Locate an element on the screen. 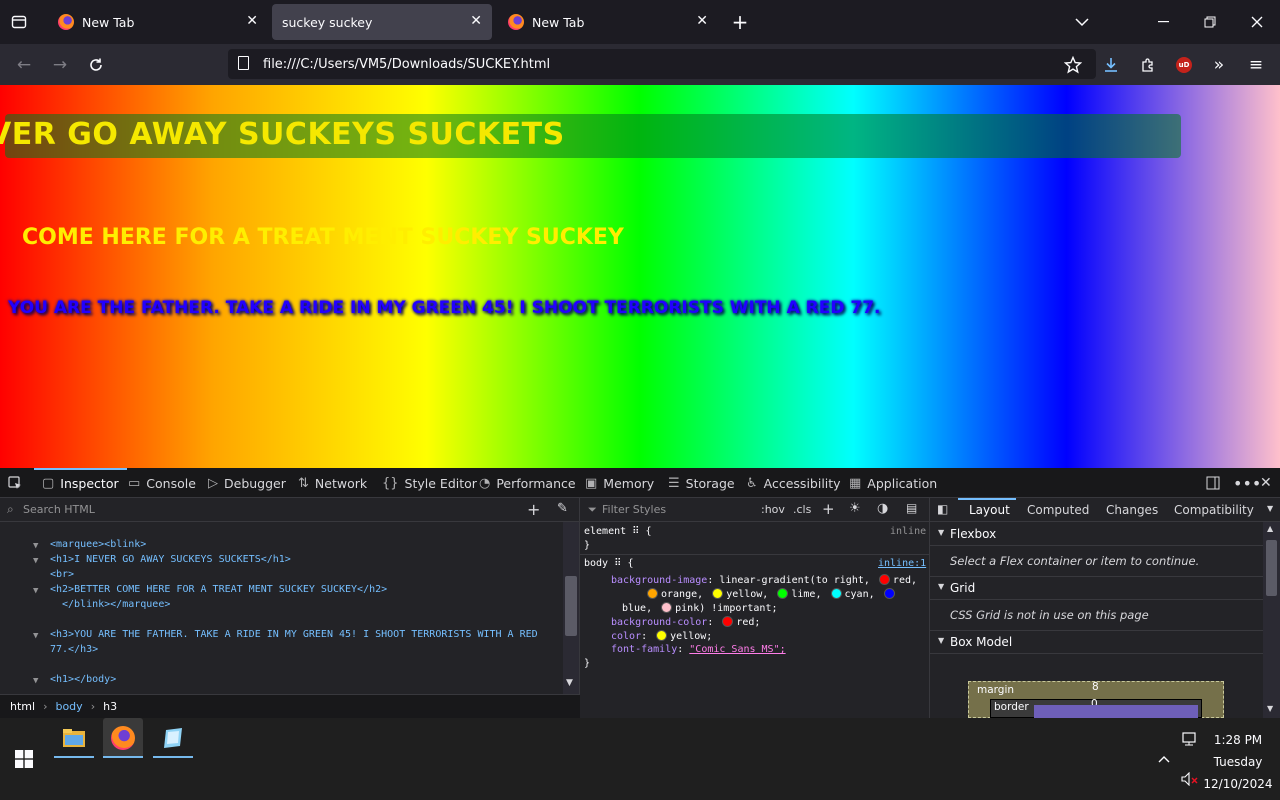 This screenshot has width=1280, height=800. download-icon is located at coordinates (1111, 65).